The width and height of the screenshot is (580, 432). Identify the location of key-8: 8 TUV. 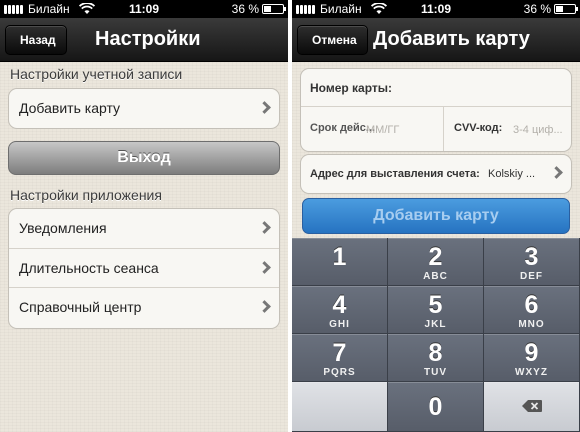
(436, 358).